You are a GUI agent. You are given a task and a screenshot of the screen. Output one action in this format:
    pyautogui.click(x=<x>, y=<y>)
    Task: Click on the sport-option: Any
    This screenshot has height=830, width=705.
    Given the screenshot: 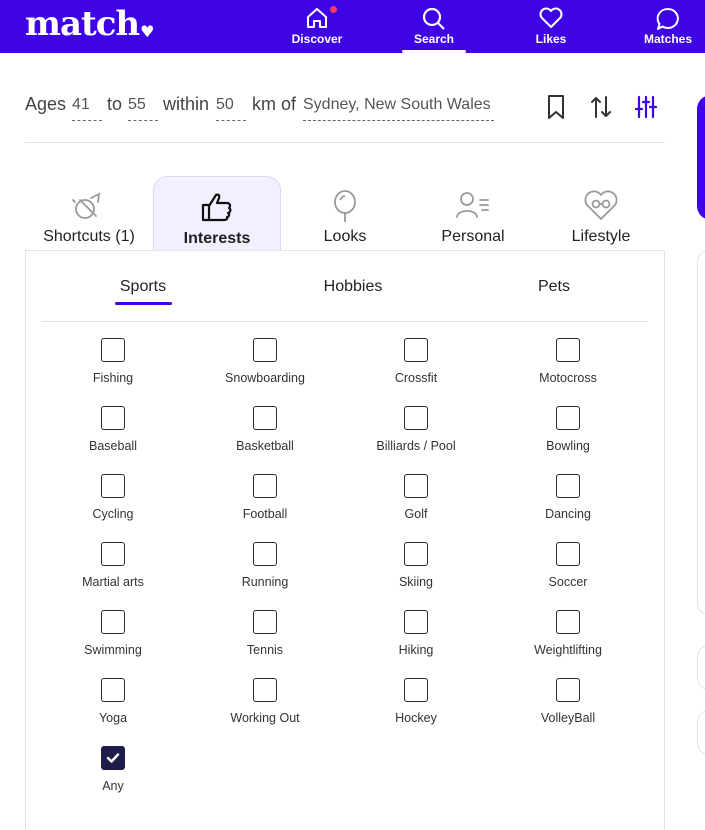 What is the action you would take?
    pyautogui.click(x=113, y=776)
    